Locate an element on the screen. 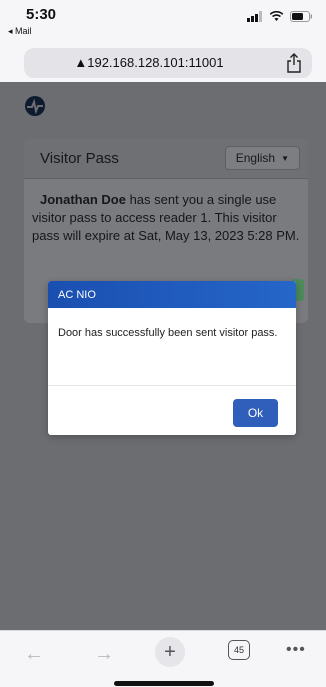 The height and width of the screenshot is (687, 326). address-url: 192.168.128.101:11001 is located at coordinates (155, 62).